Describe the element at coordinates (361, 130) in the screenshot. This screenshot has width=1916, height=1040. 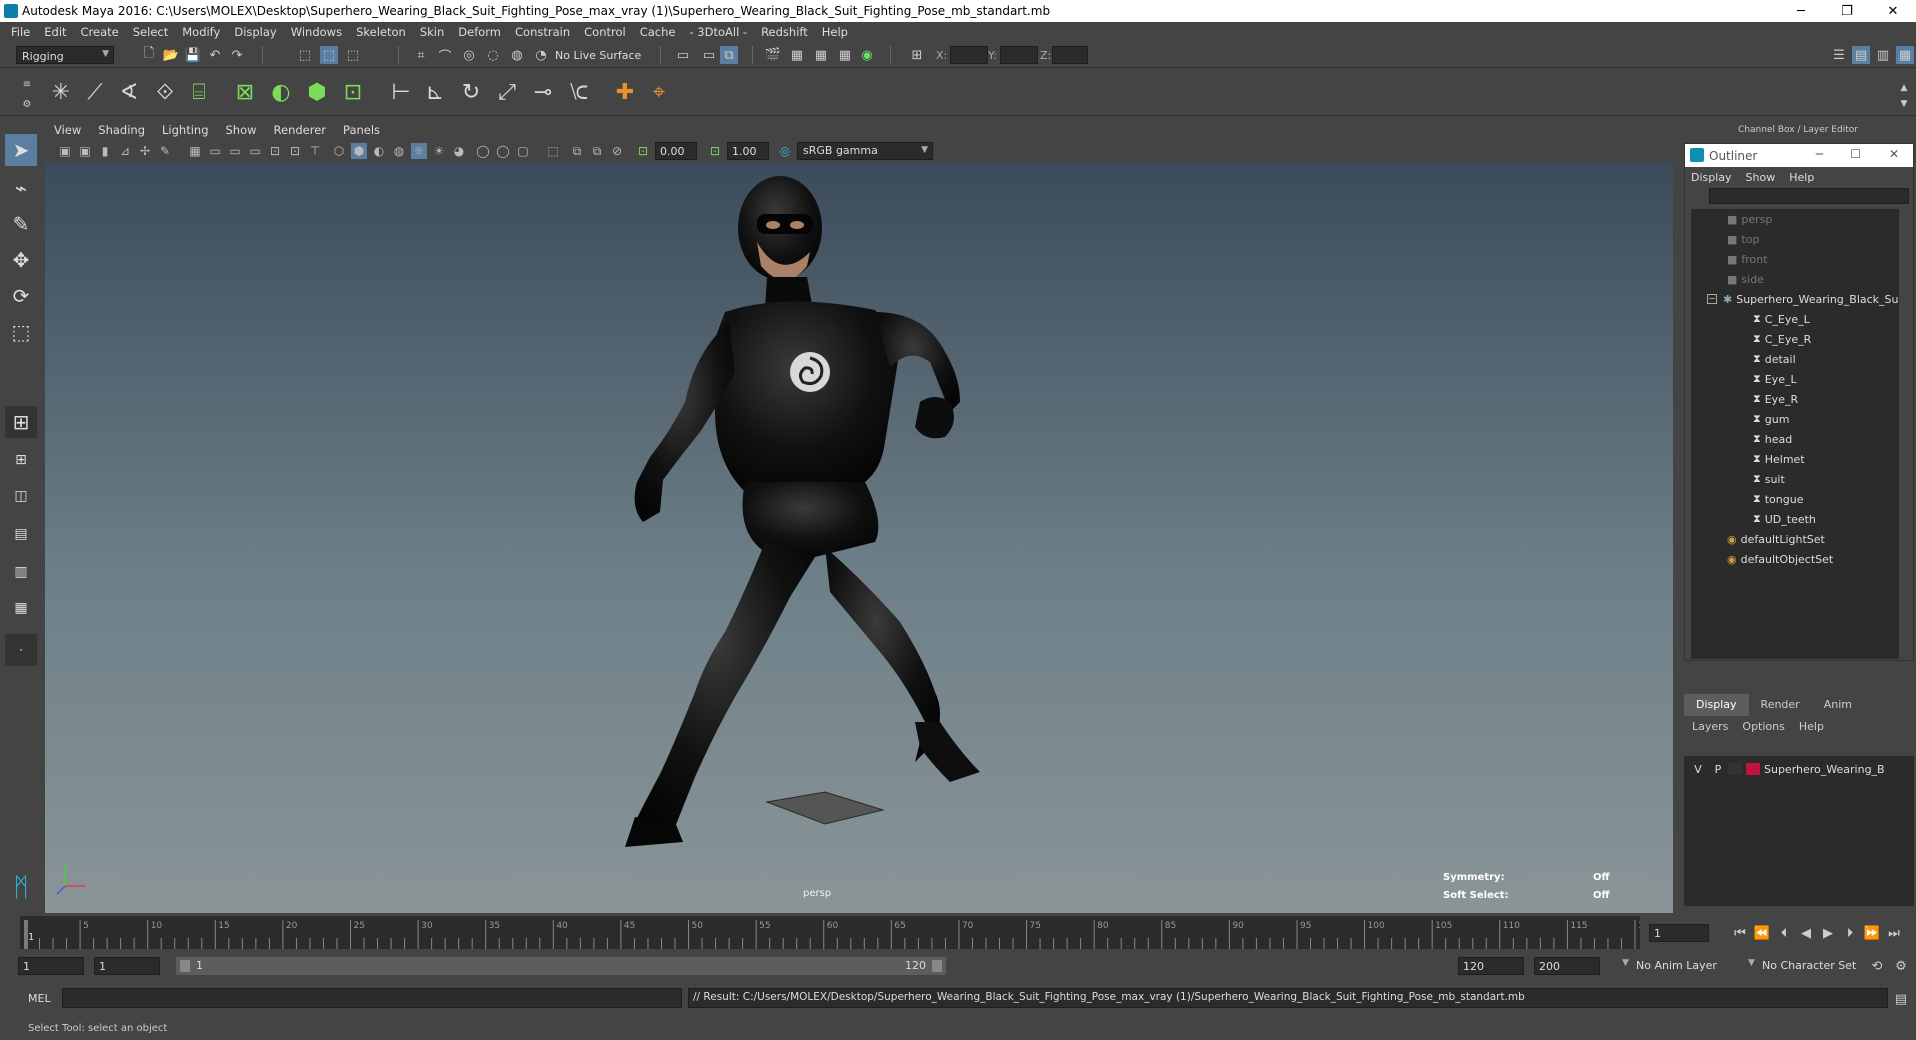
I see `vp-menu-panels: Panels` at that location.